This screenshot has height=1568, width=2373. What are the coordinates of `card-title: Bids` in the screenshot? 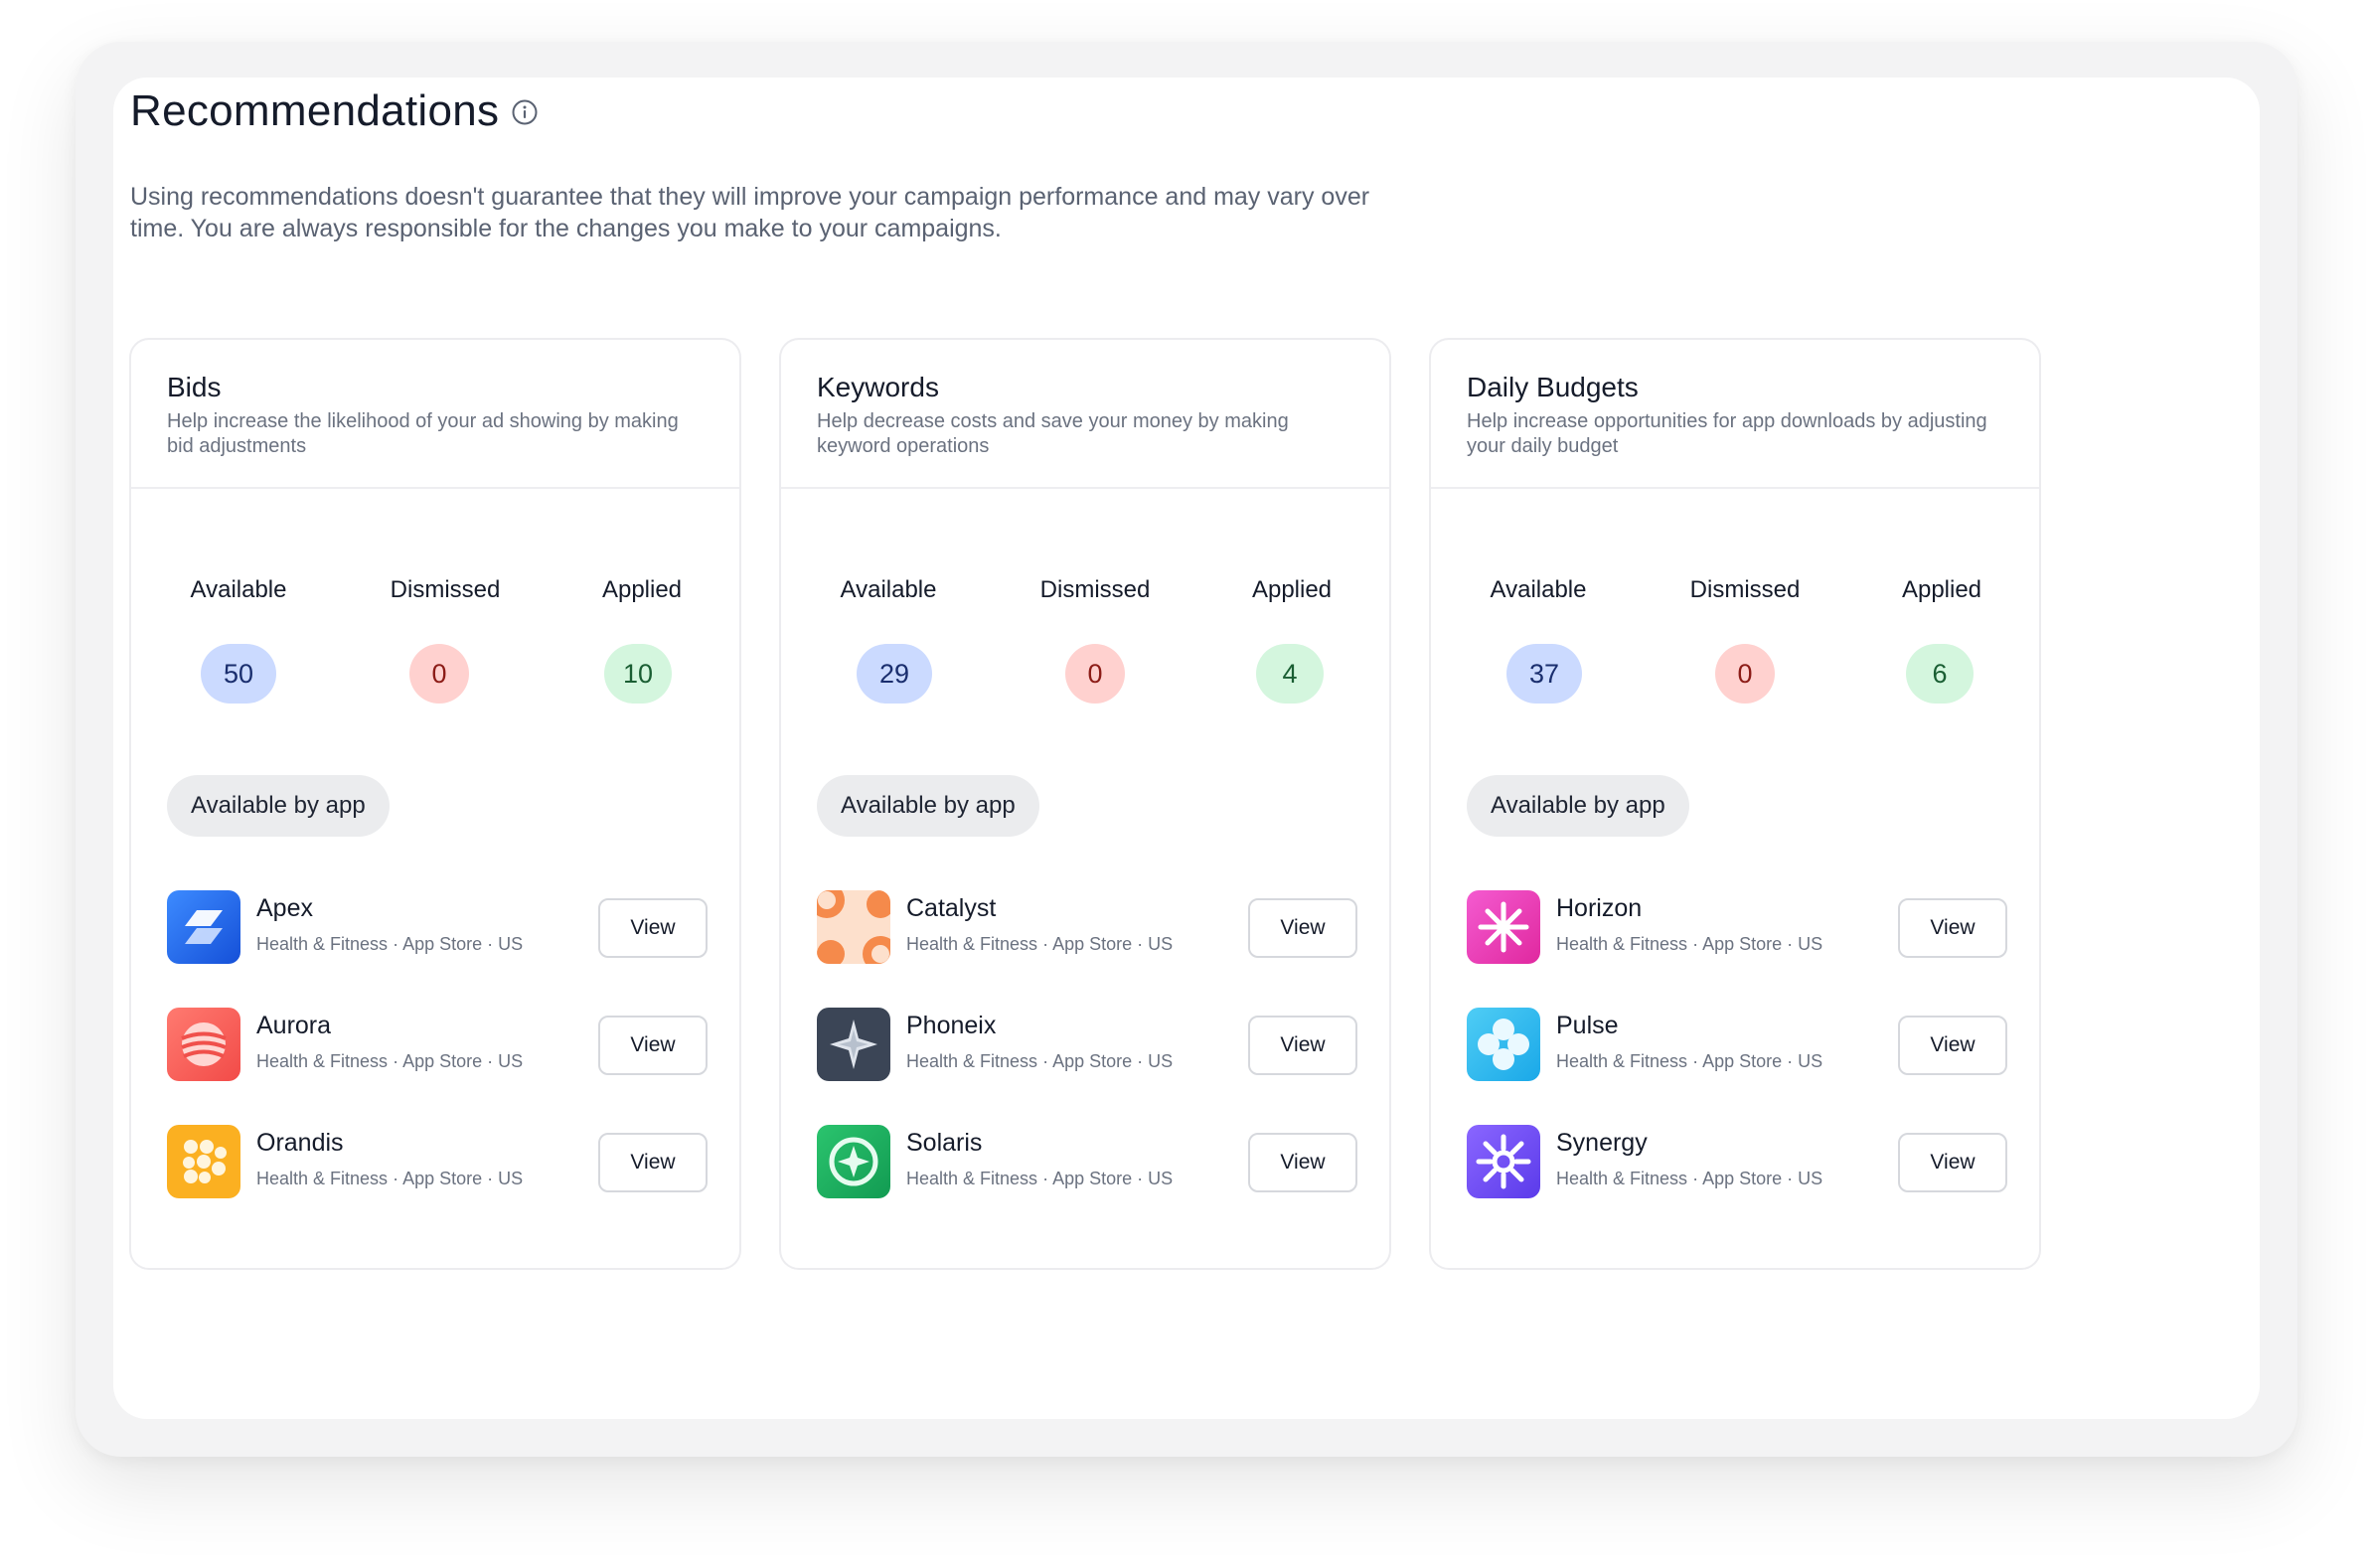 It's located at (194, 387).